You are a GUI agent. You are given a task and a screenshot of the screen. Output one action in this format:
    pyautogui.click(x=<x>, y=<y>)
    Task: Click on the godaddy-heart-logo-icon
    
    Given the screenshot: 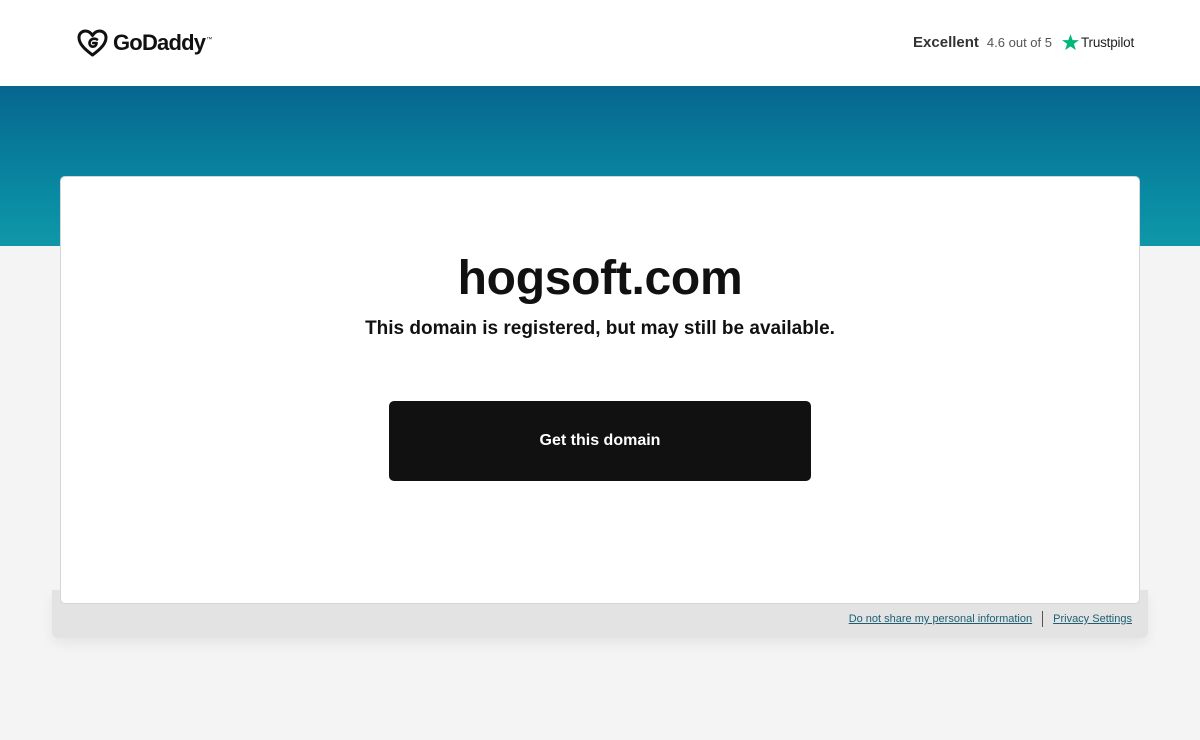 What is the action you would take?
    pyautogui.click(x=92, y=43)
    